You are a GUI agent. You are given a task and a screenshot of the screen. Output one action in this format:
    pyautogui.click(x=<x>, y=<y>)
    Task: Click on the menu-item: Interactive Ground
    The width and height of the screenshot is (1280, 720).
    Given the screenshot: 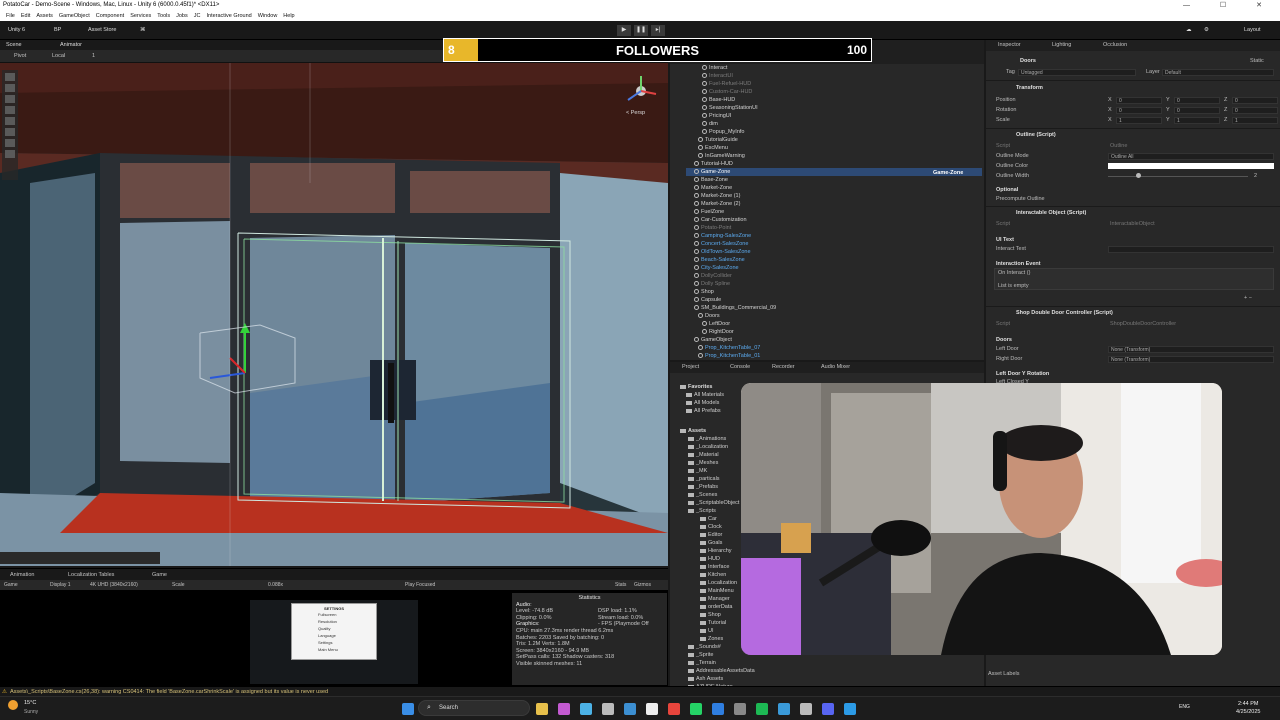 What is the action you would take?
    pyautogui.click(x=228, y=16)
    